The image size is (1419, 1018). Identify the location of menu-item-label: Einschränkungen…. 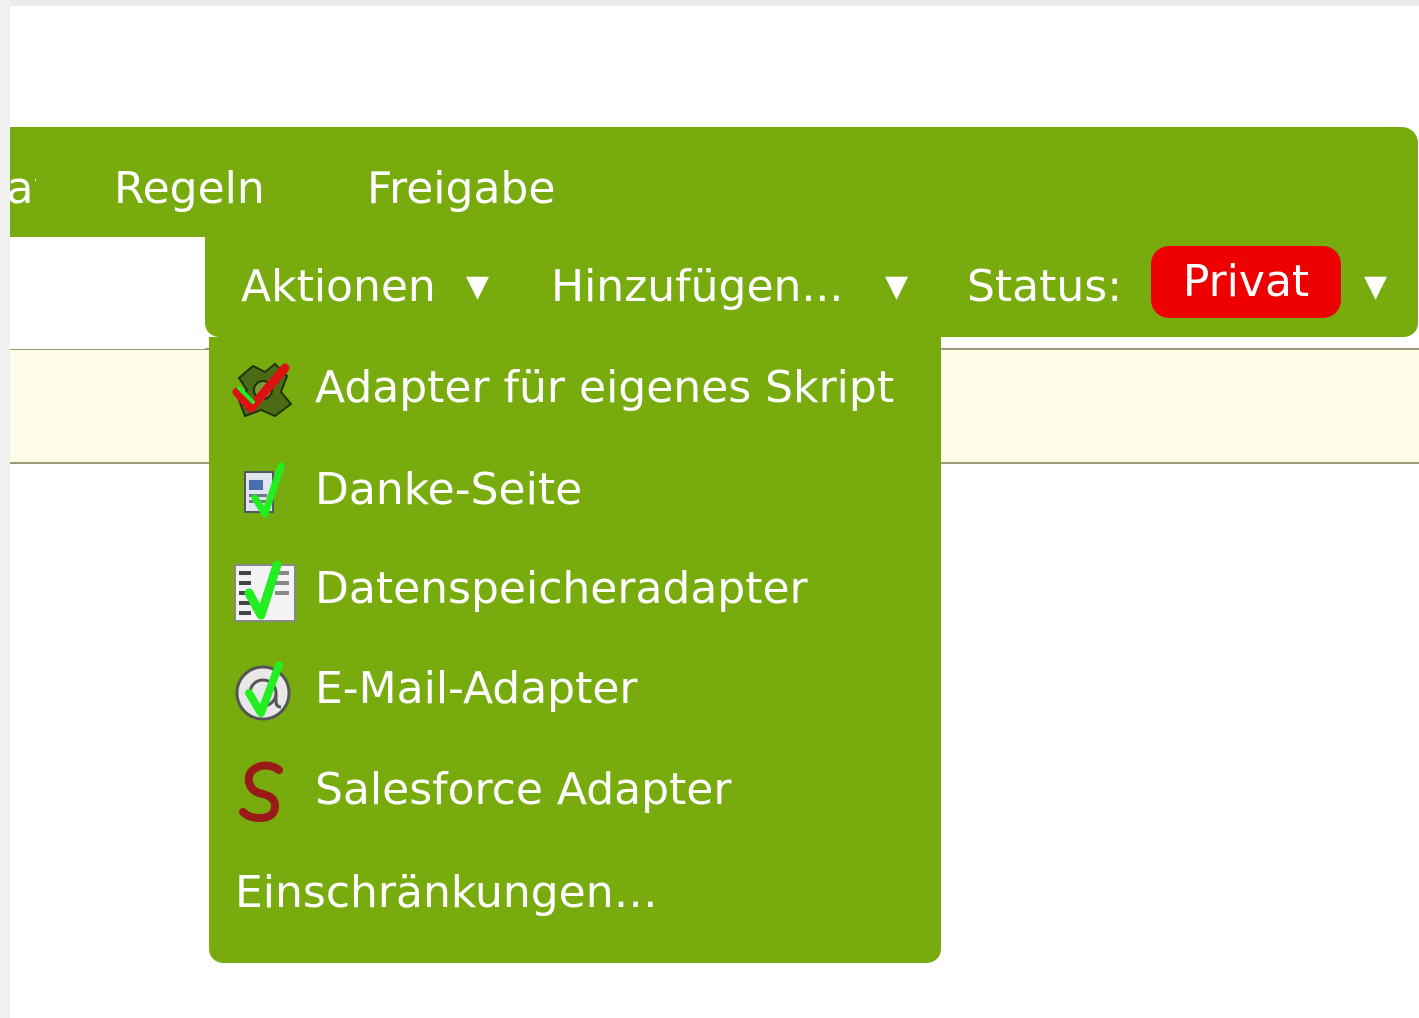
(446, 892).